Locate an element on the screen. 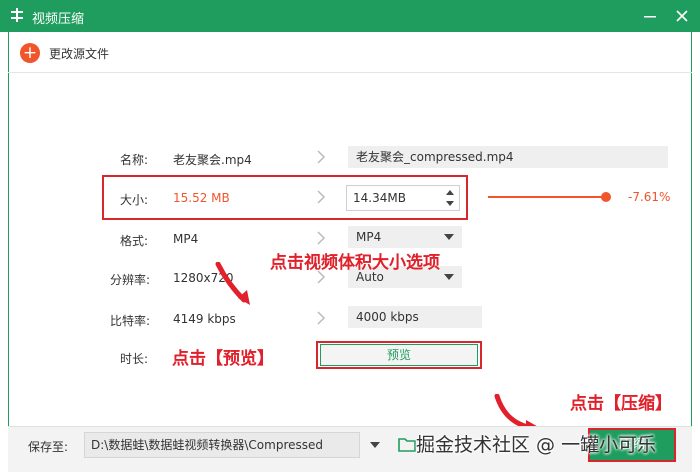 The height and width of the screenshot is (472, 700). arrow-annotation-icon is located at coordinates (232, 283).